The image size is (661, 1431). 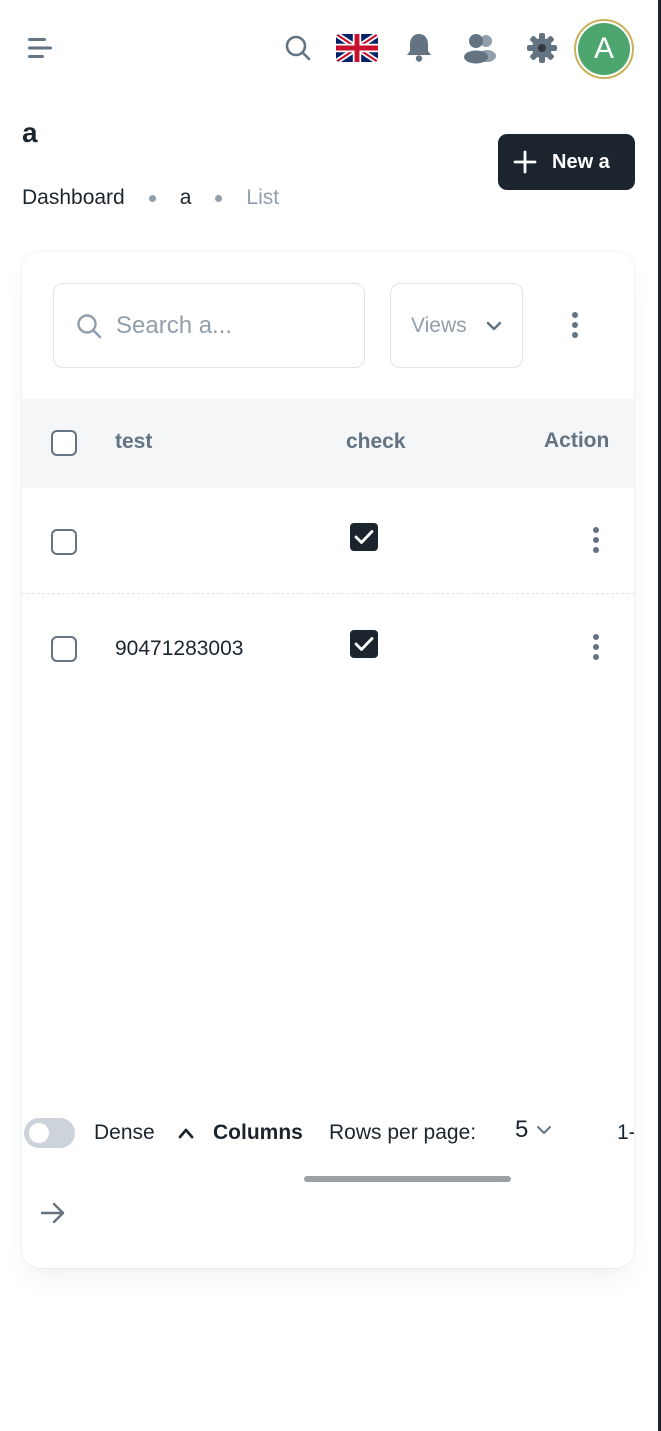 I want to click on rows-per-page-label: Rows per page:, so click(x=403, y=1132).